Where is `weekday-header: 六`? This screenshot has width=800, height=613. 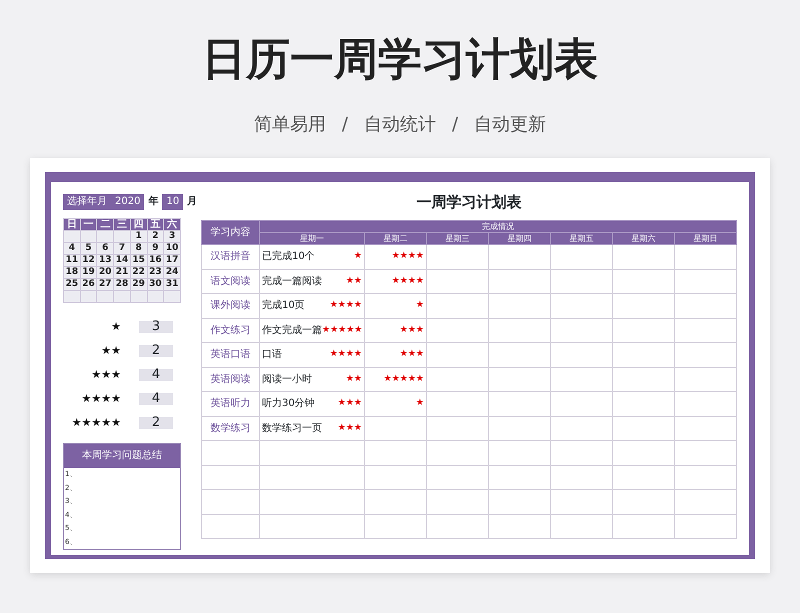
weekday-header: 六 is located at coordinates (172, 224).